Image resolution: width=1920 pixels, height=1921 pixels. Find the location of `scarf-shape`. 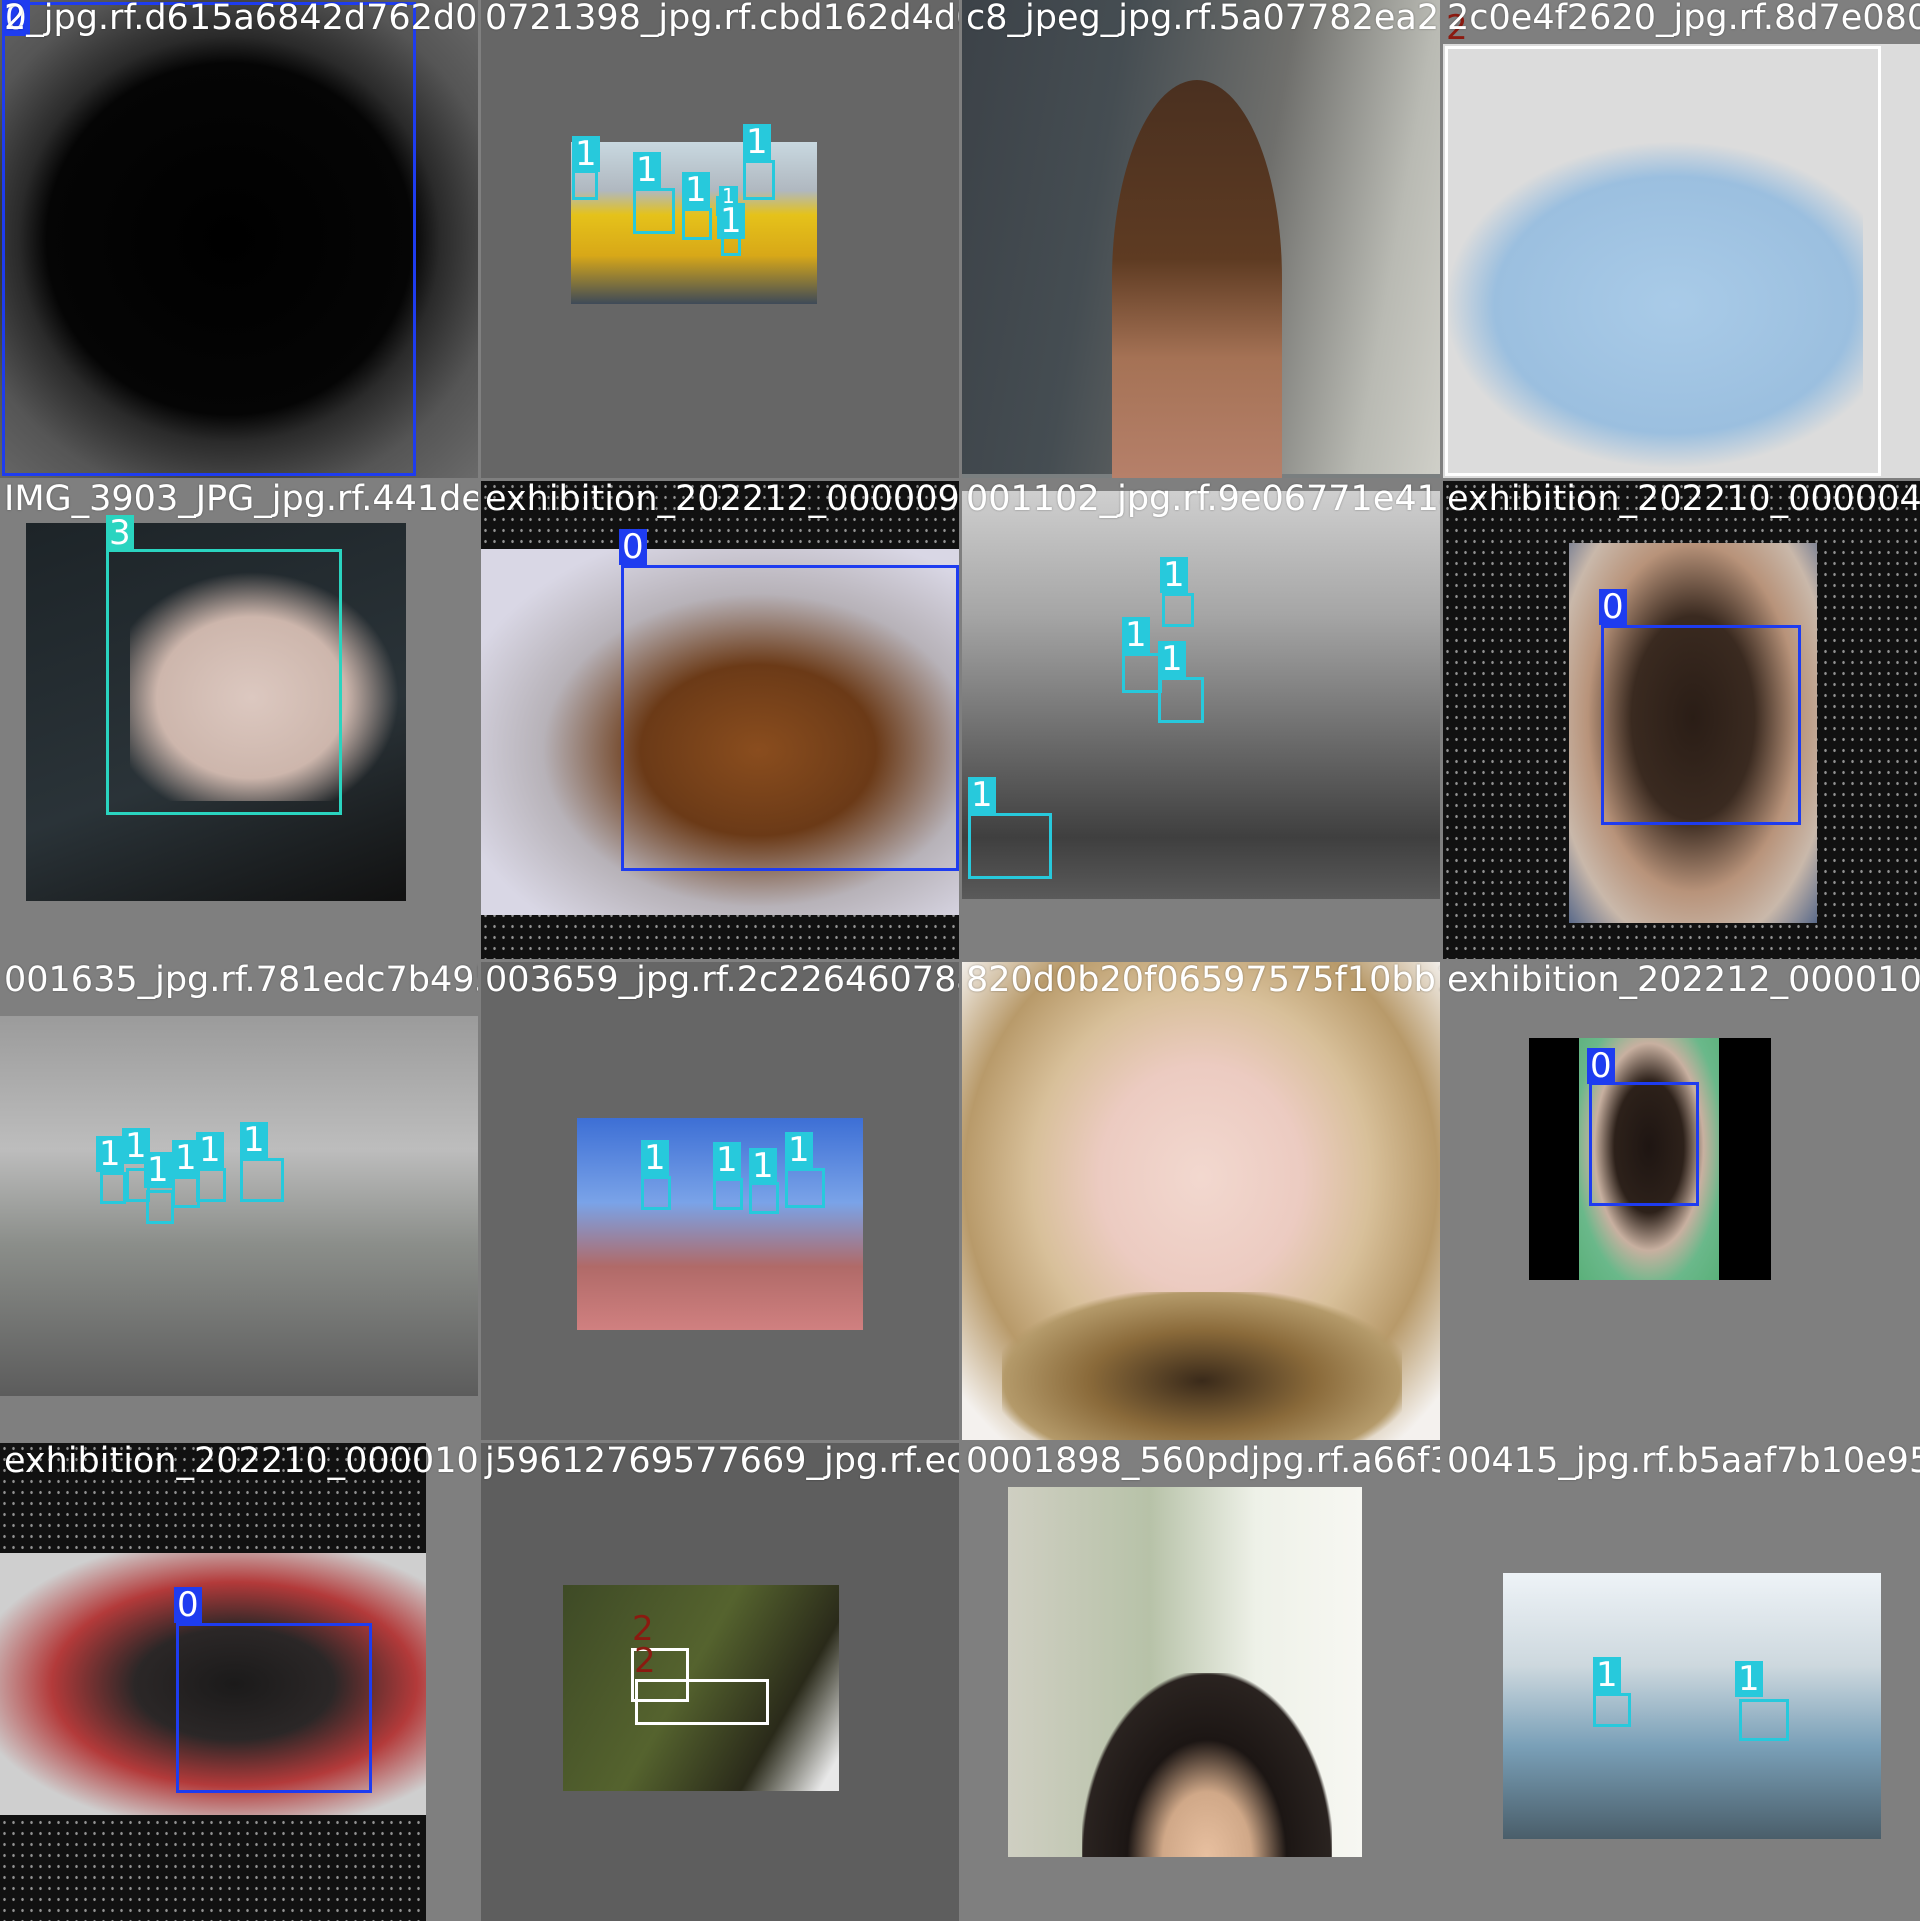

scarf-shape is located at coordinates (1202, 1366).